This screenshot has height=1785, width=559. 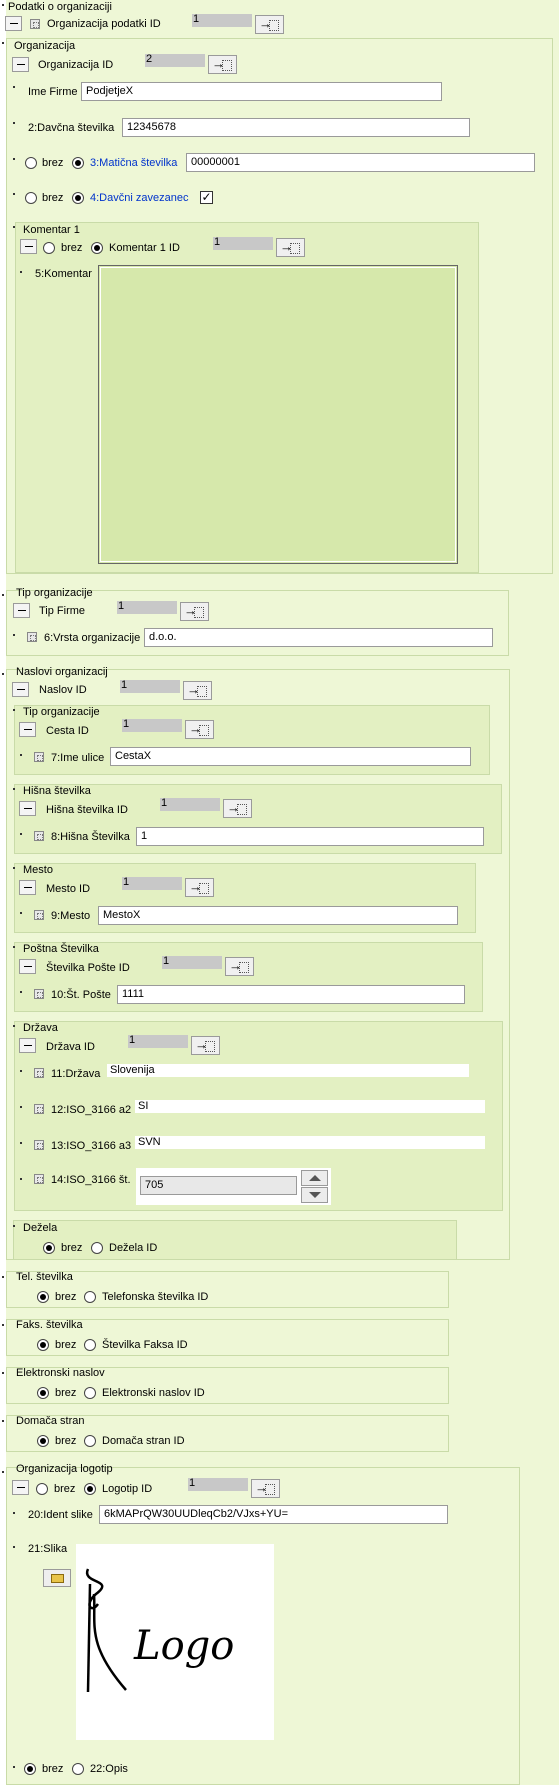 What do you see at coordinates (42, 1489) in the screenshot?
I see `logotip-brez-radio` at bounding box center [42, 1489].